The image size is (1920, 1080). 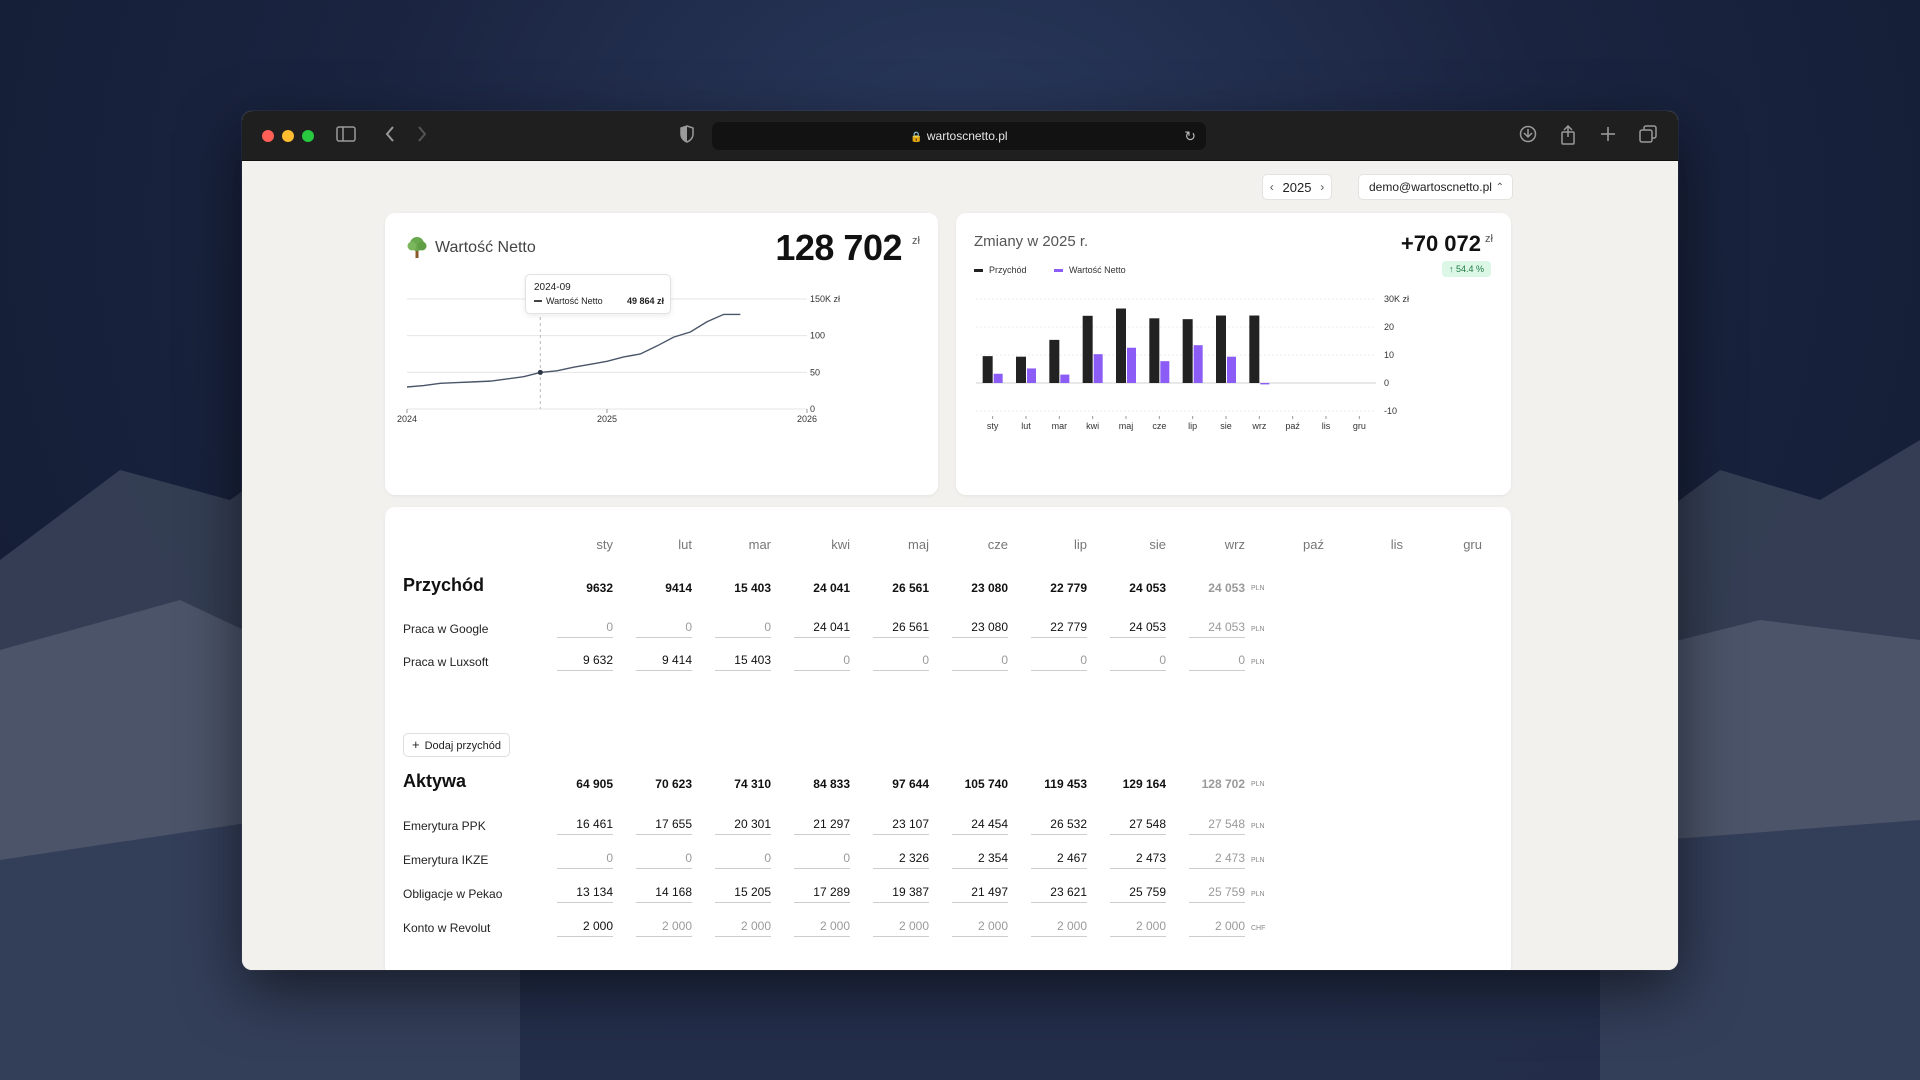 I want to click on new-tab-icon, so click(x=1608, y=136).